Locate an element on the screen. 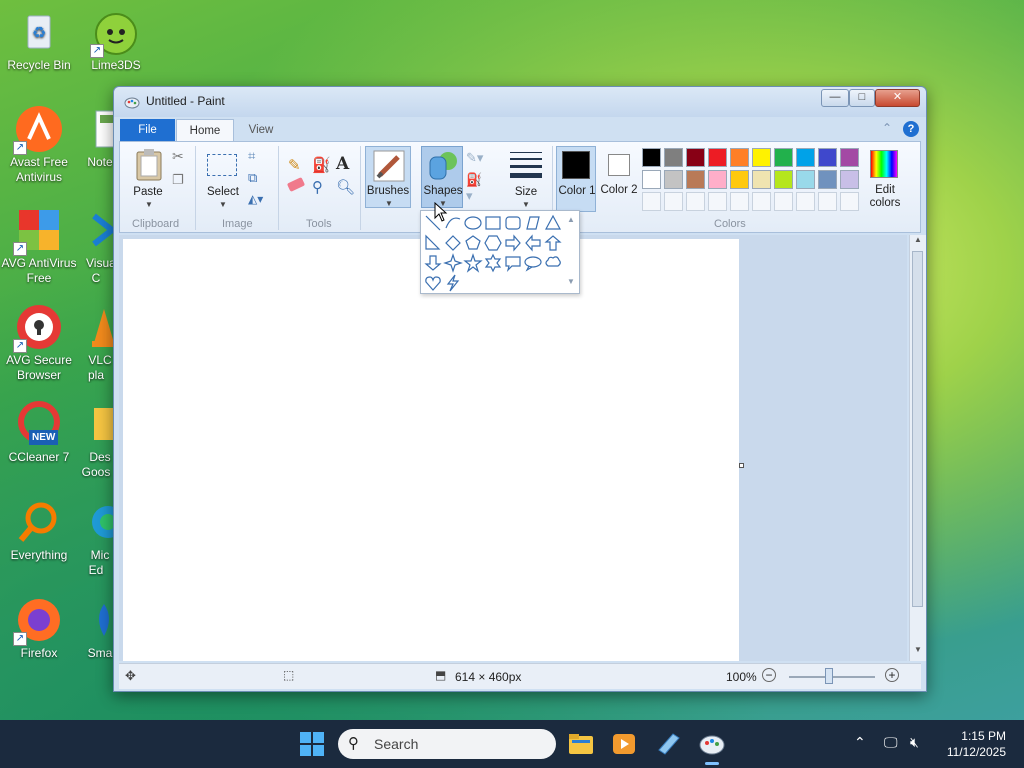  shapes-button: Shapes ▼ is located at coordinates (442, 177).